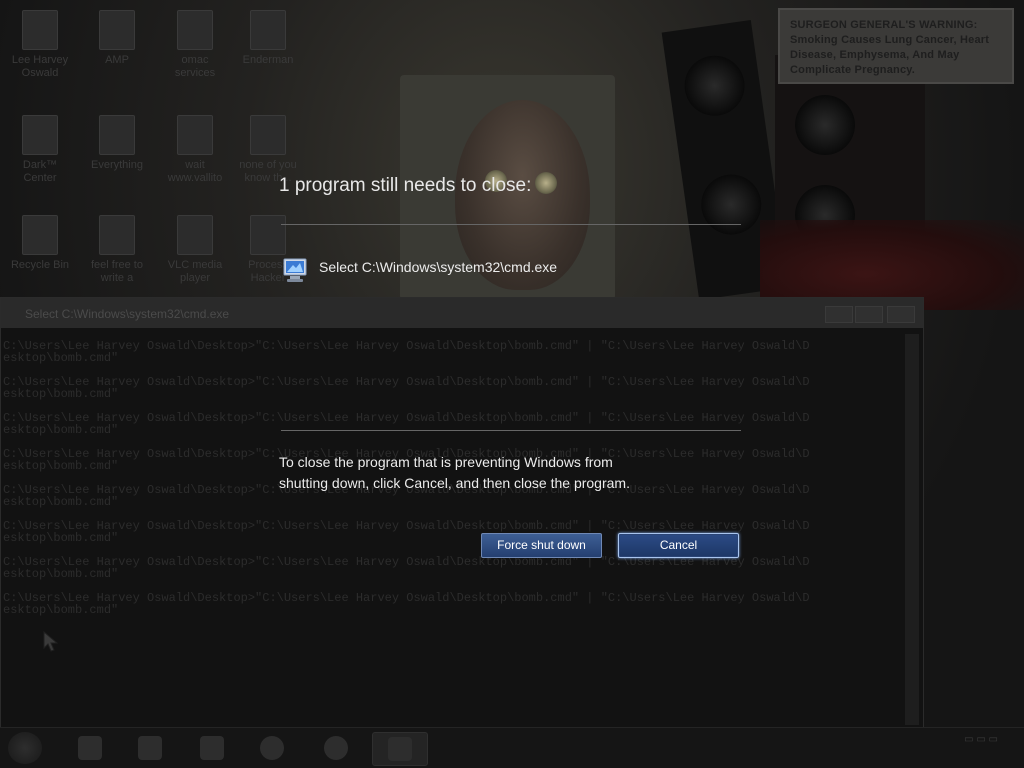 This screenshot has width=1024, height=768. I want to click on taskbar-itunes-icon, so click(212, 748).